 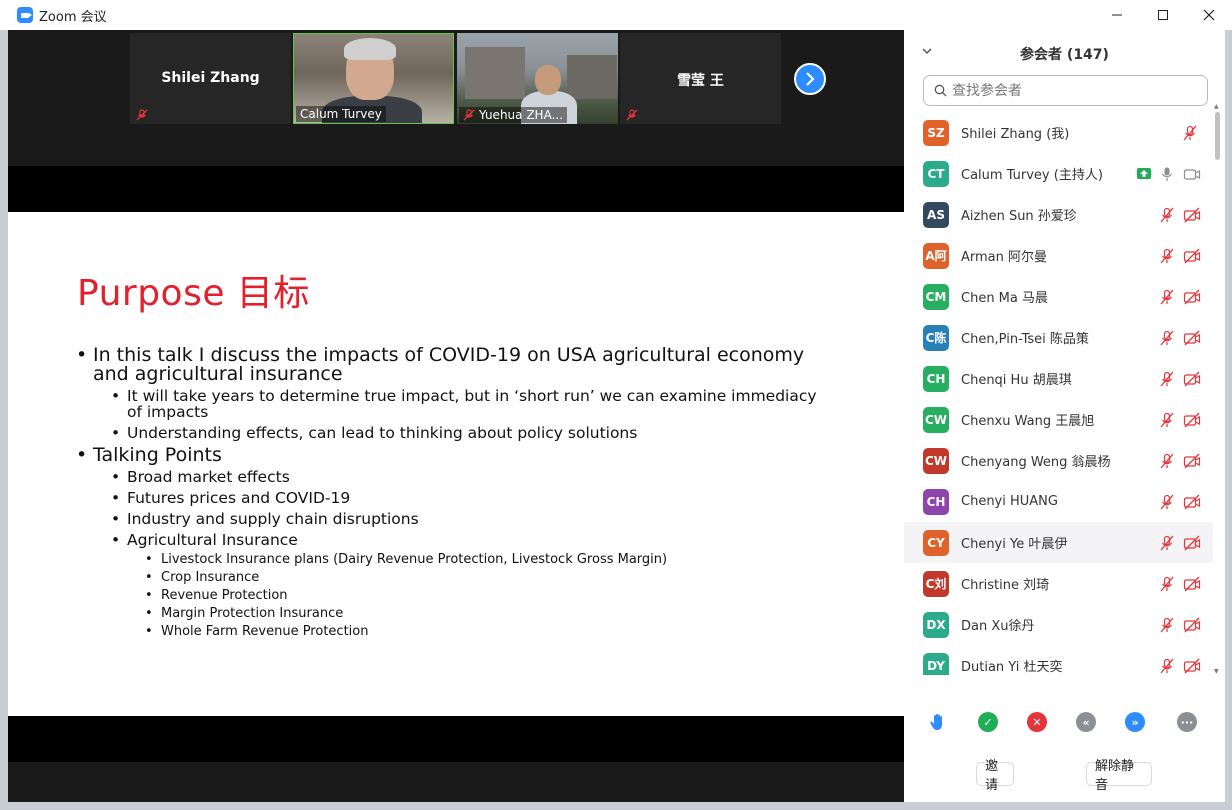 I want to click on participant-name: Chen,Pin-Tsei 陈品策, so click(x=1025, y=339).